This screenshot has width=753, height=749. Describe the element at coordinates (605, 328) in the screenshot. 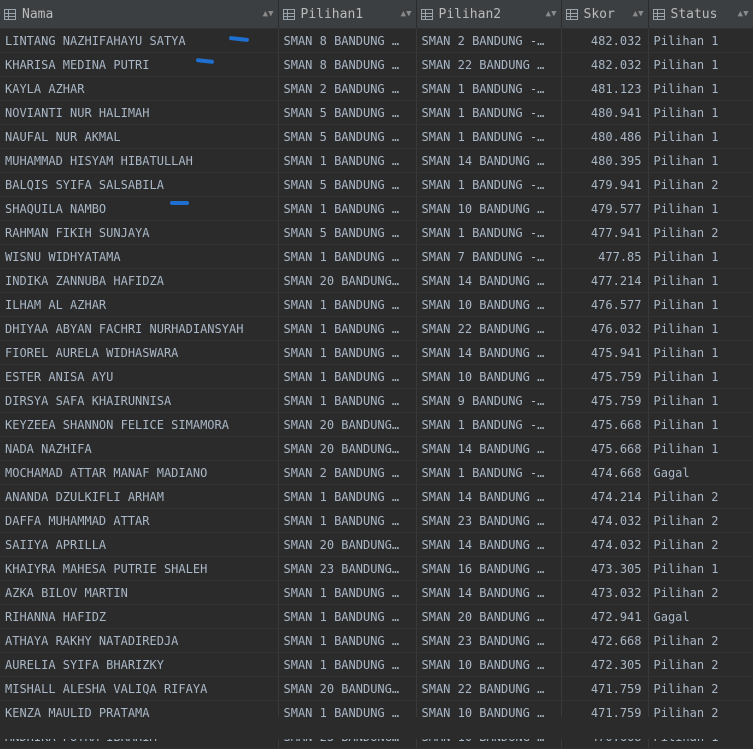

I see `cell-skor: 476.032` at that location.